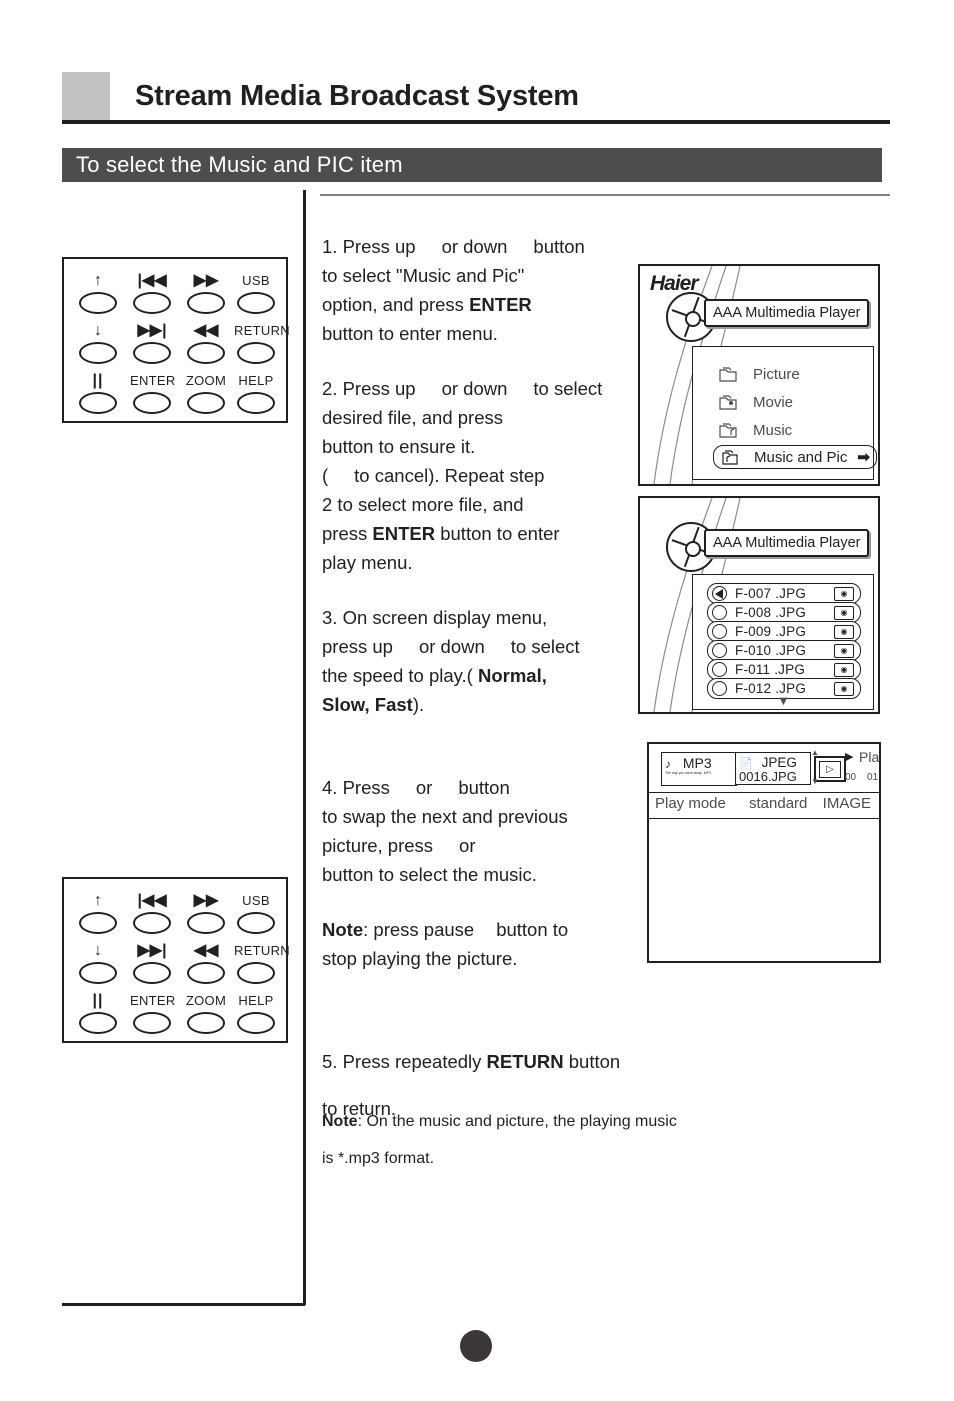 The height and width of the screenshot is (1401, 954). I want to click on menu-item-music-and-pic: Music and Pic ➡, so click(795, 457).